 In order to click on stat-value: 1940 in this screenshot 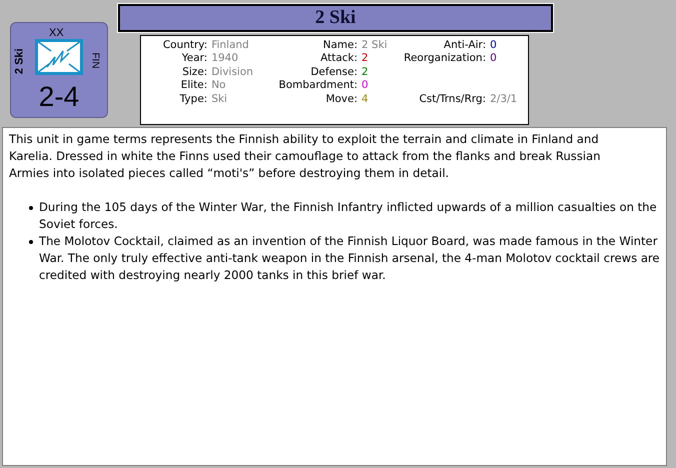, I will do `click(225, 59)`.